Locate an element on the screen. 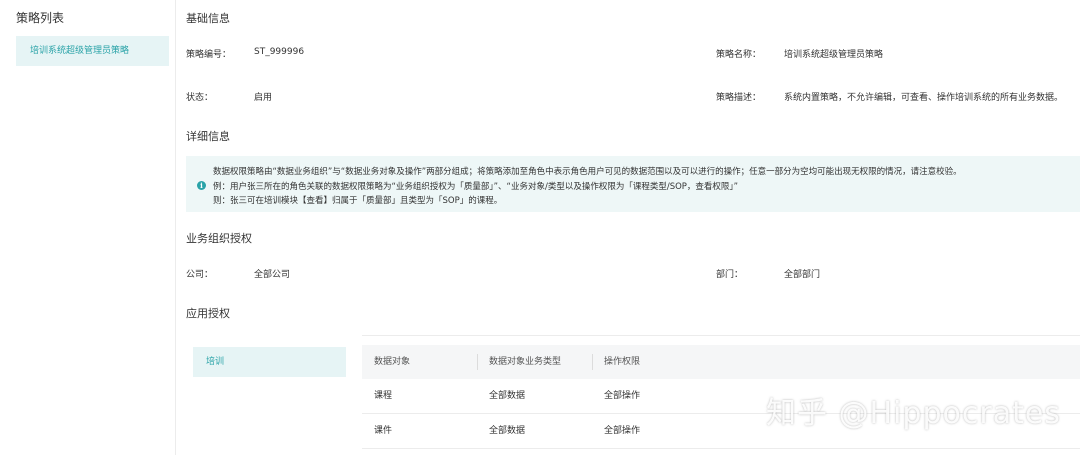 This screenshot has width=1080, height=455. app-item-training: 培训 is located at coordinates (269, 362).